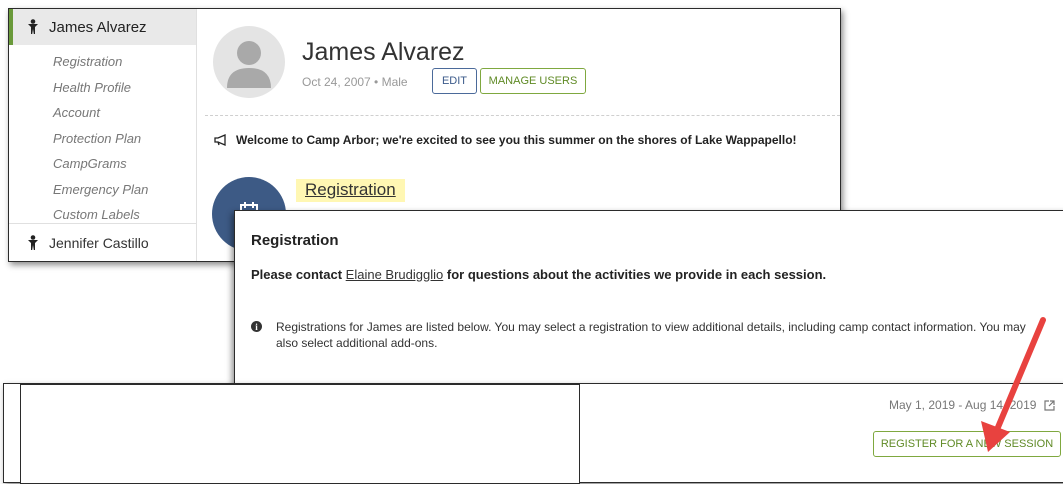 The height and width of the screenshot is (484, 1063). What do you see at coordinates (533, 81) in the screenshot?
I see `manage-users-button: MANAGE USERS` at bounding box center [533, 81].